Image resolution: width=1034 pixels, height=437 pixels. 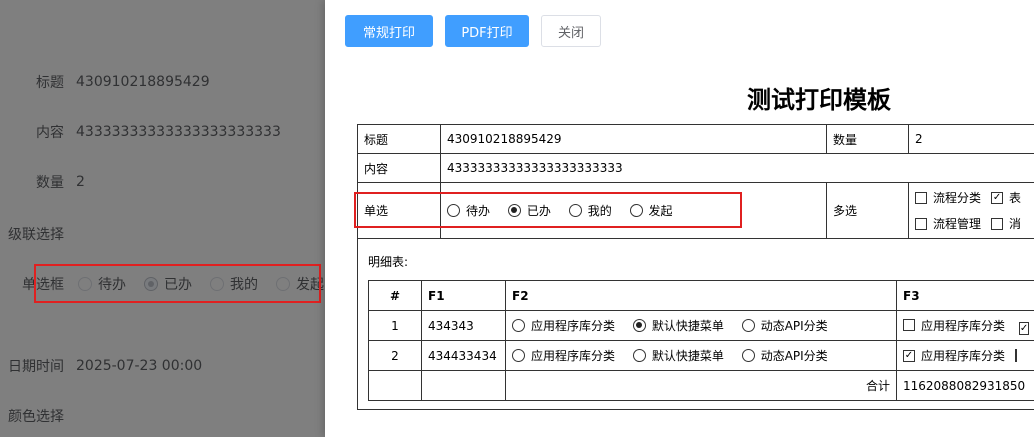 I want to click on multi-option: 流程管理, so click(x=948, y=223).